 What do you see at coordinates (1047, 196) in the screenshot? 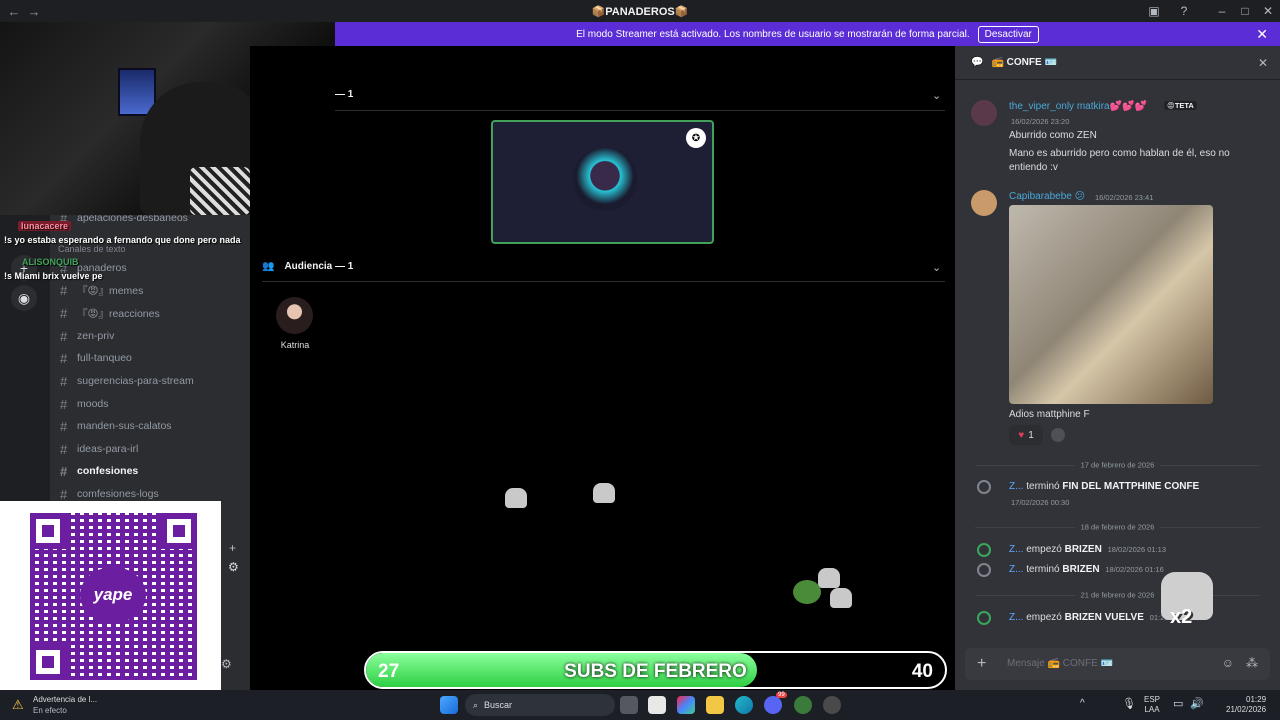
I see `message-username: Capibarabebe 😕` at bounding box center [1047, 196].